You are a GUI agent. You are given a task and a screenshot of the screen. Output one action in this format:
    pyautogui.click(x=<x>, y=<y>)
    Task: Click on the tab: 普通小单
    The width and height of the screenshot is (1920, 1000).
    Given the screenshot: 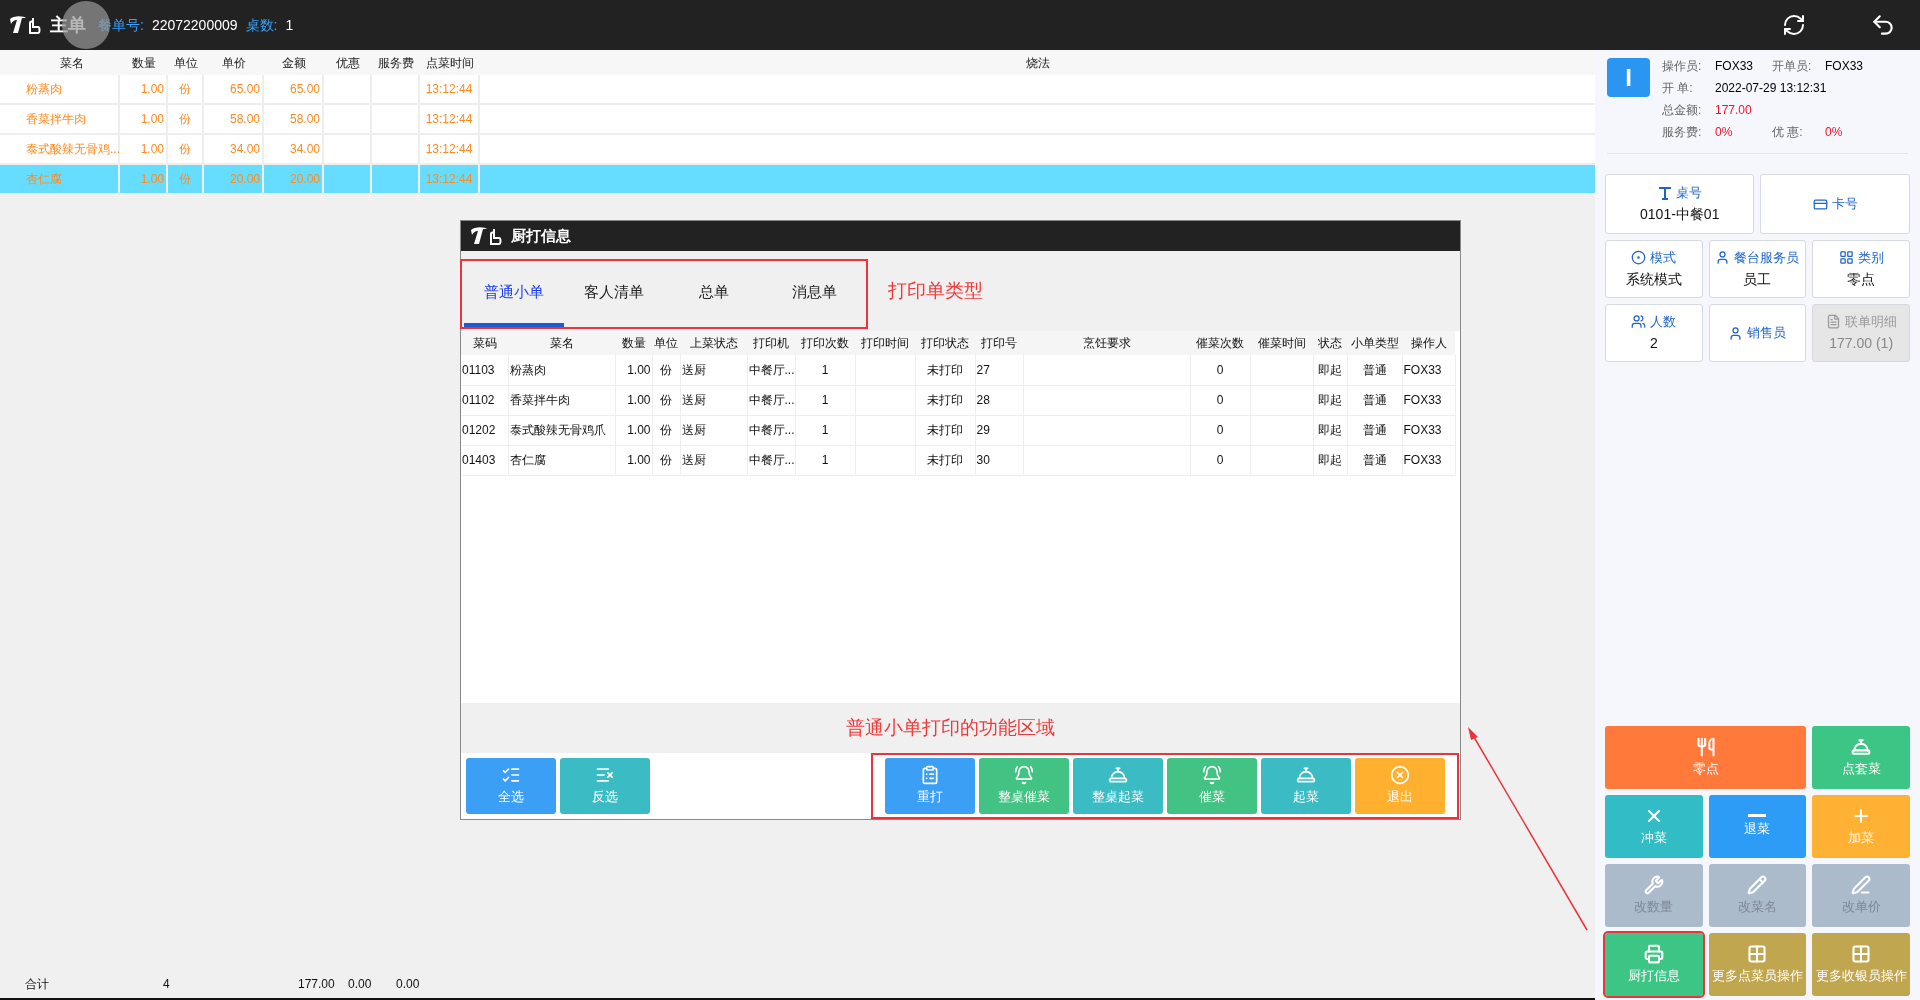 What is the action you would take?
    pyautogui.click(x=514, y=294)
    